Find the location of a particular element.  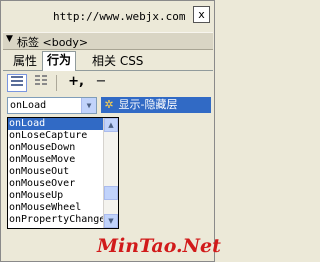

panel-header: ▼ 标签 <body> is located at coordinates (108, 41).